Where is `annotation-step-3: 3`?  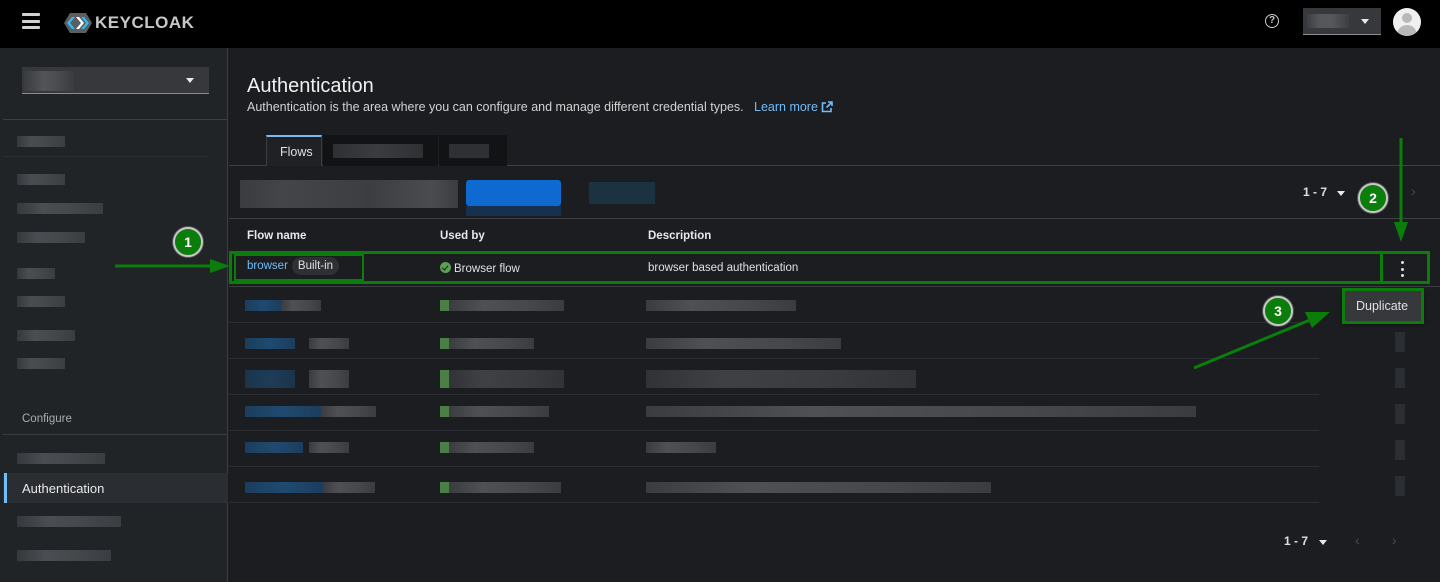
annotation-step-3: 3 is located at coordinates (1278, 311).